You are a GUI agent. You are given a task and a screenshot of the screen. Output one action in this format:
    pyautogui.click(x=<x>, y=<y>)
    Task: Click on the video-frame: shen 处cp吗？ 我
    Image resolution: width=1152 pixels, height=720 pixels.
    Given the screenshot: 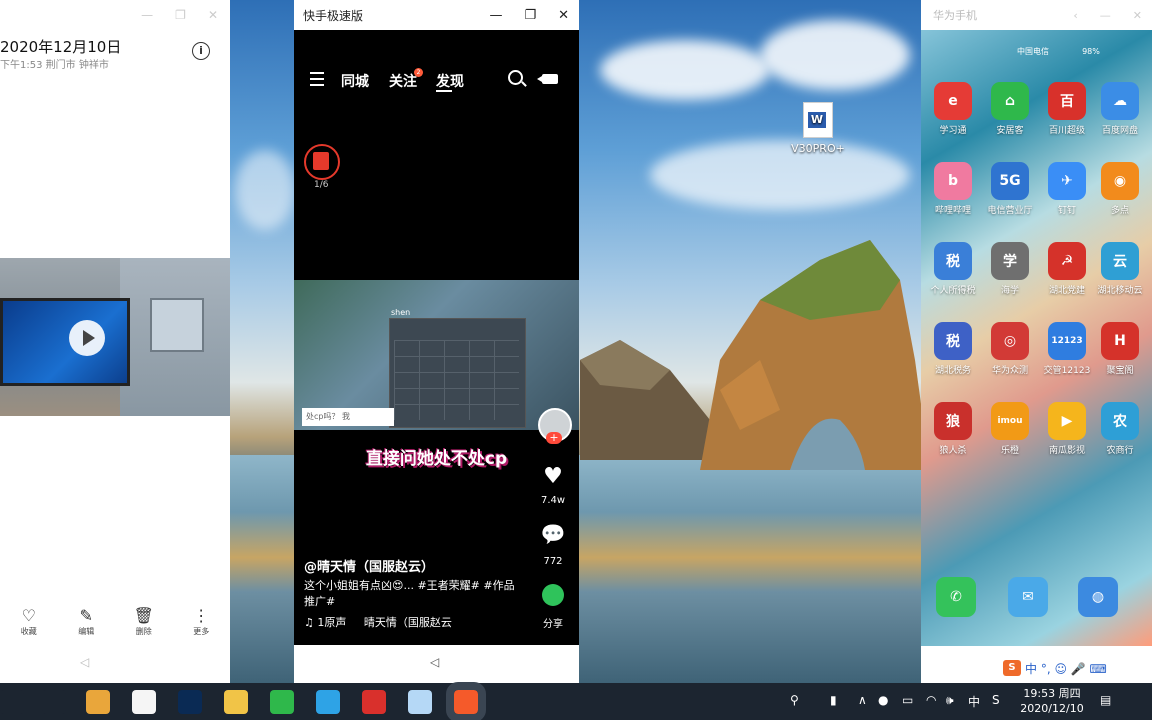 What is the action you would take?
    pyautogui.click(x=436, y=355)
    